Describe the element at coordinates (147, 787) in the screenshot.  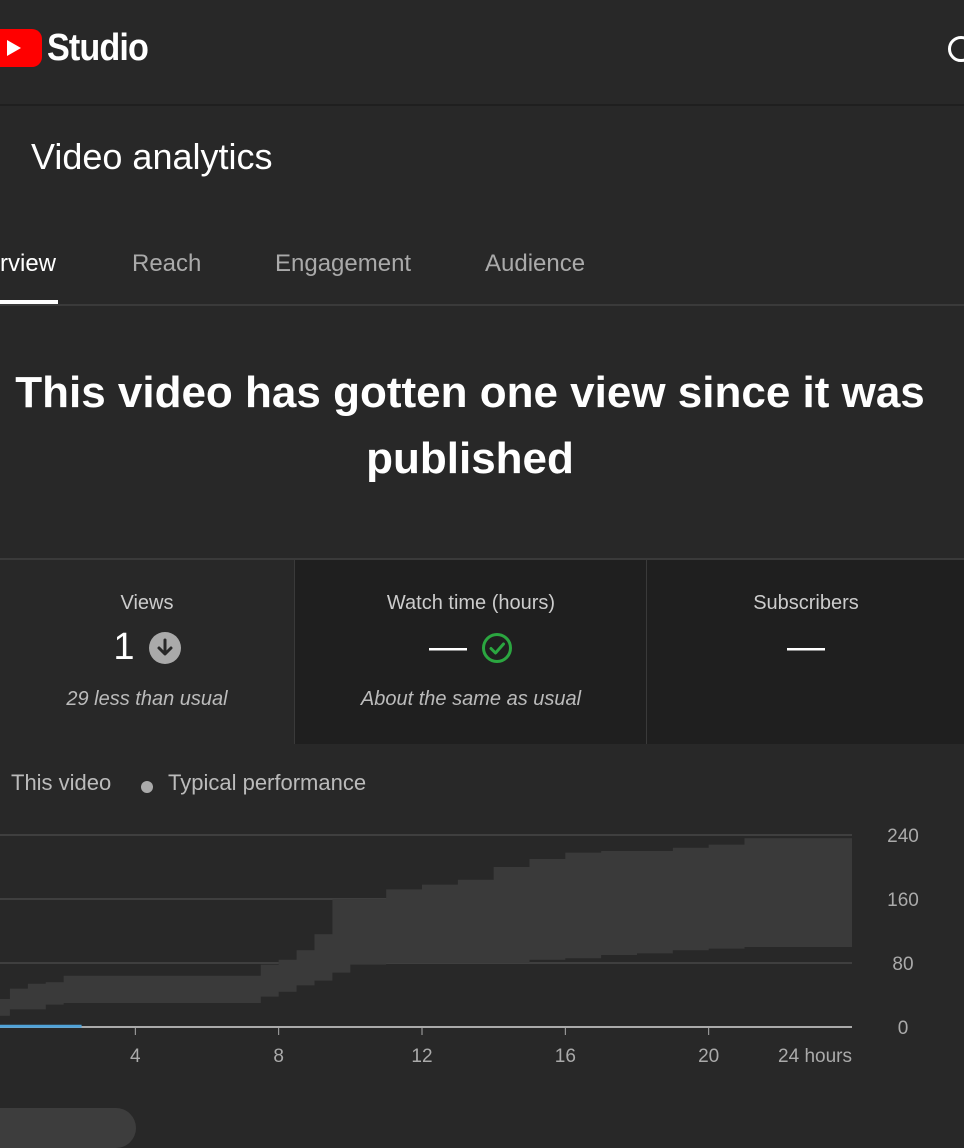
I see `legend-dot-icon` at that location.